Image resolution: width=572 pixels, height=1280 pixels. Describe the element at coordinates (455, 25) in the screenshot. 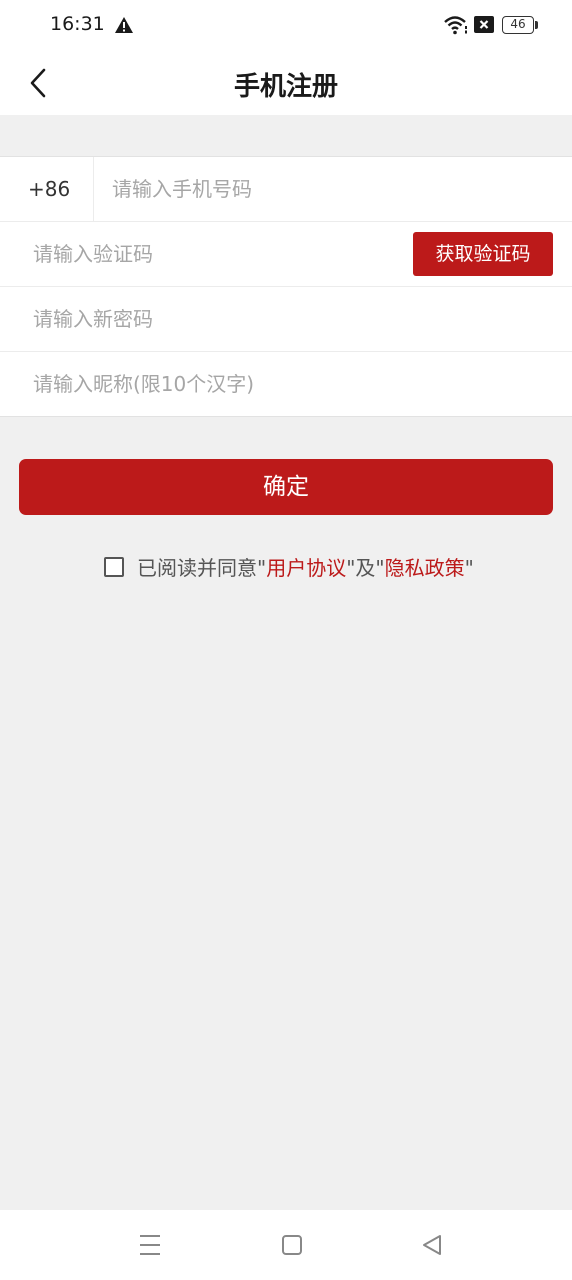

I see `wifi-icon` at that location.